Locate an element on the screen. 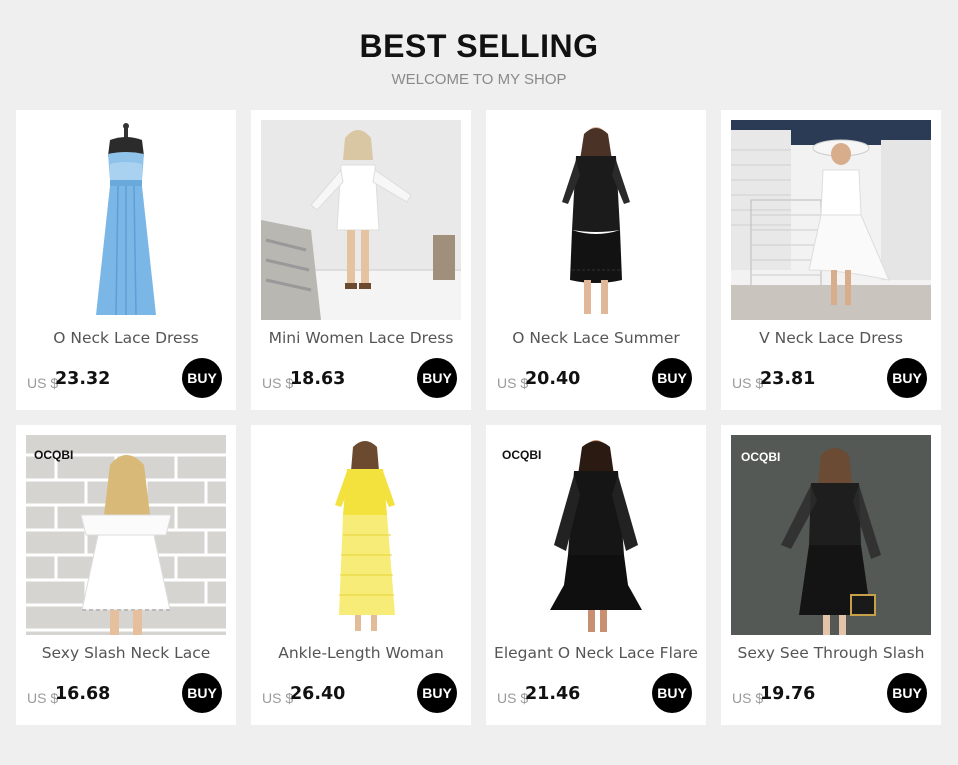 This screenshot has width=958, height=765. product-name: Sexy Slash Neck Lace is located at coordinates (126, 653).